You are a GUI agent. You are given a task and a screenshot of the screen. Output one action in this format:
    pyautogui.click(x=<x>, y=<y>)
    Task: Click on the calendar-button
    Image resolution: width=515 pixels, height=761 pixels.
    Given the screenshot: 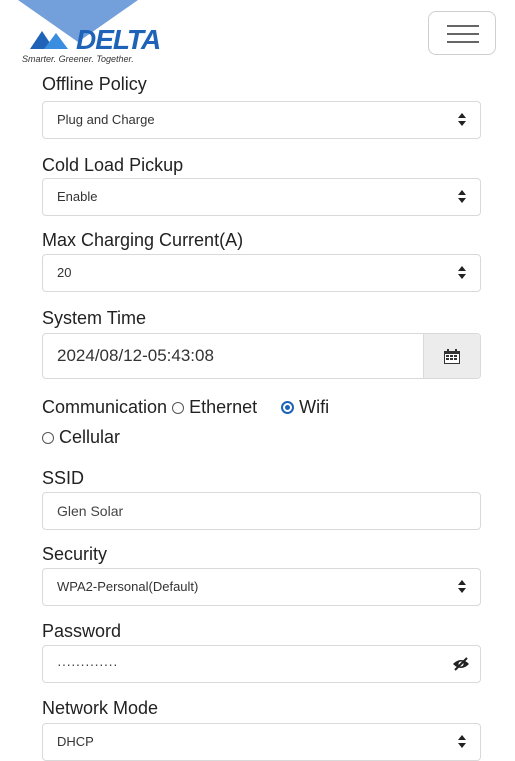 What is the action you would take?
    pyautogui.click(x=451, y=356)
    